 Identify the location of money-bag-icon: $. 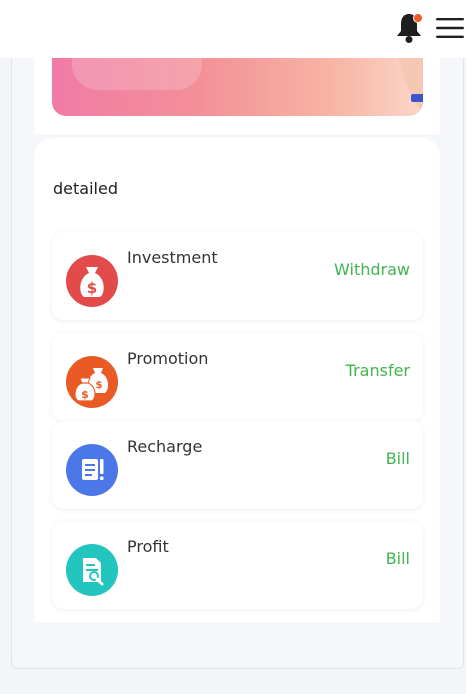
(92, 281).